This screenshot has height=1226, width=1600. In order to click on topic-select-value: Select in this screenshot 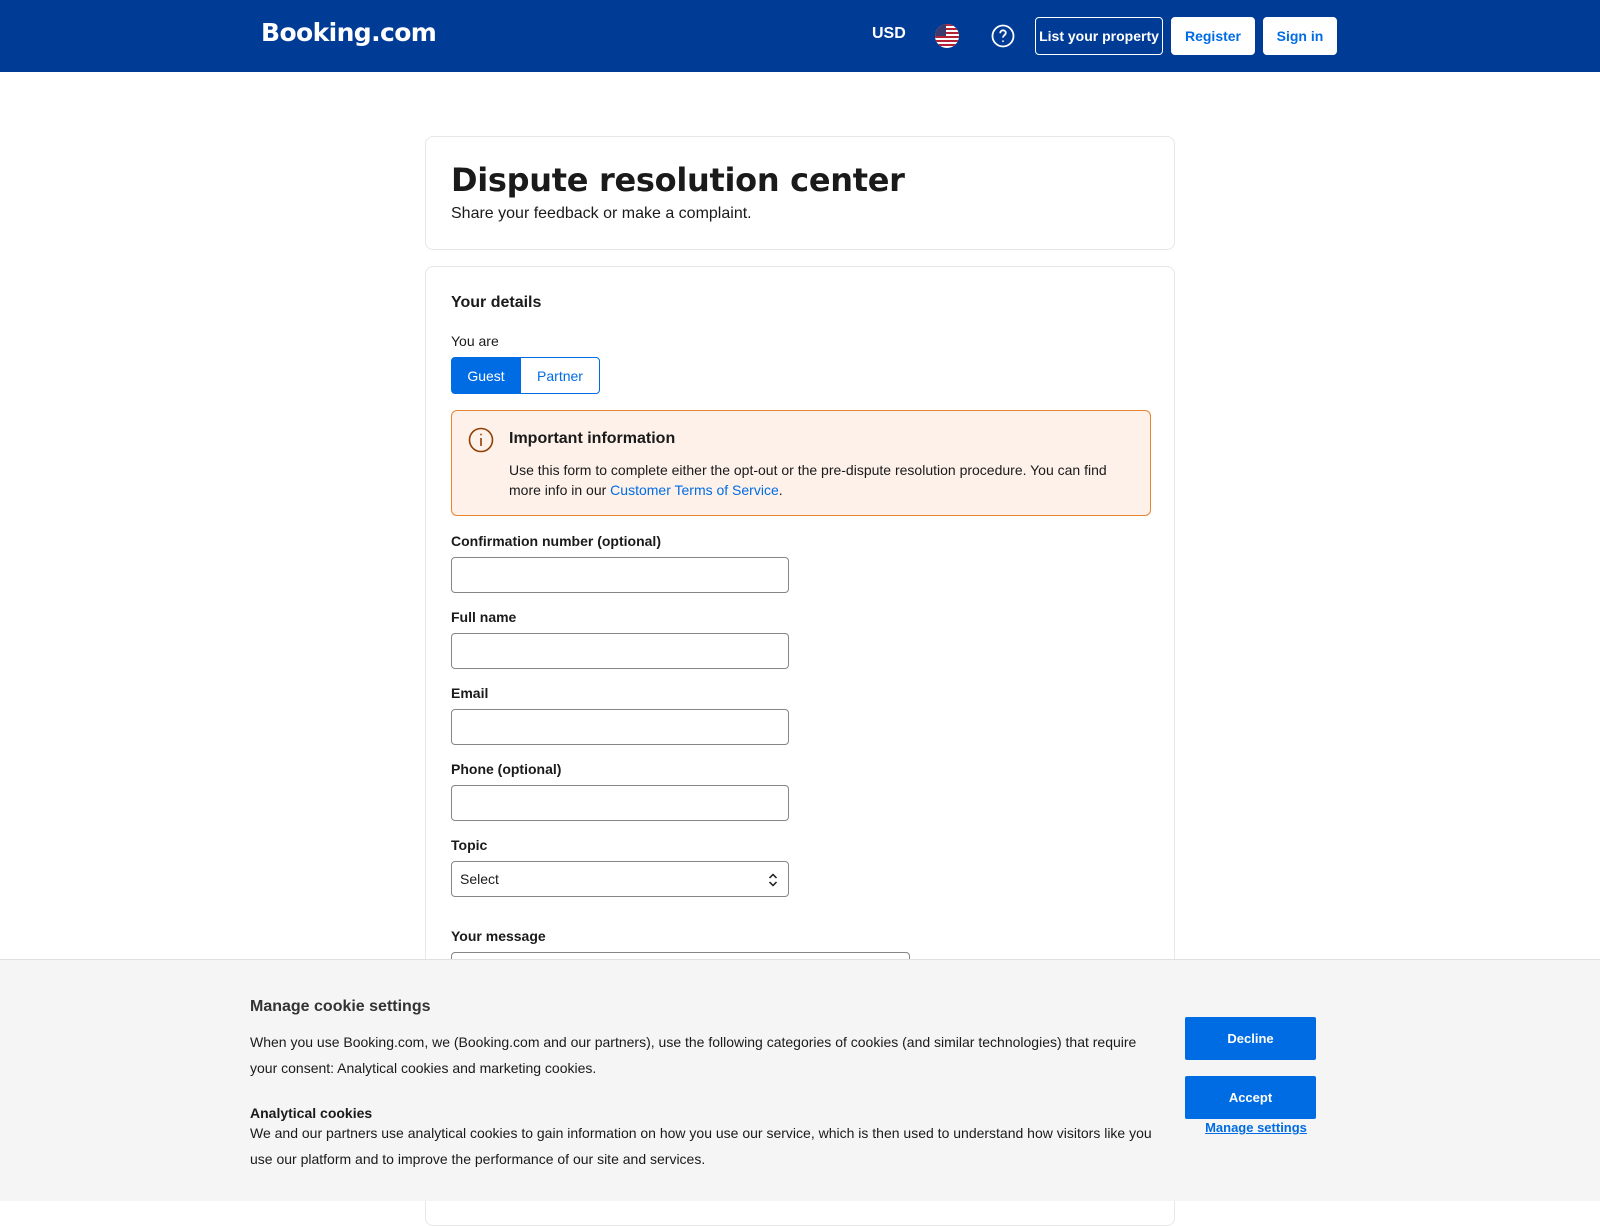, I will do `click(479, 879)`.